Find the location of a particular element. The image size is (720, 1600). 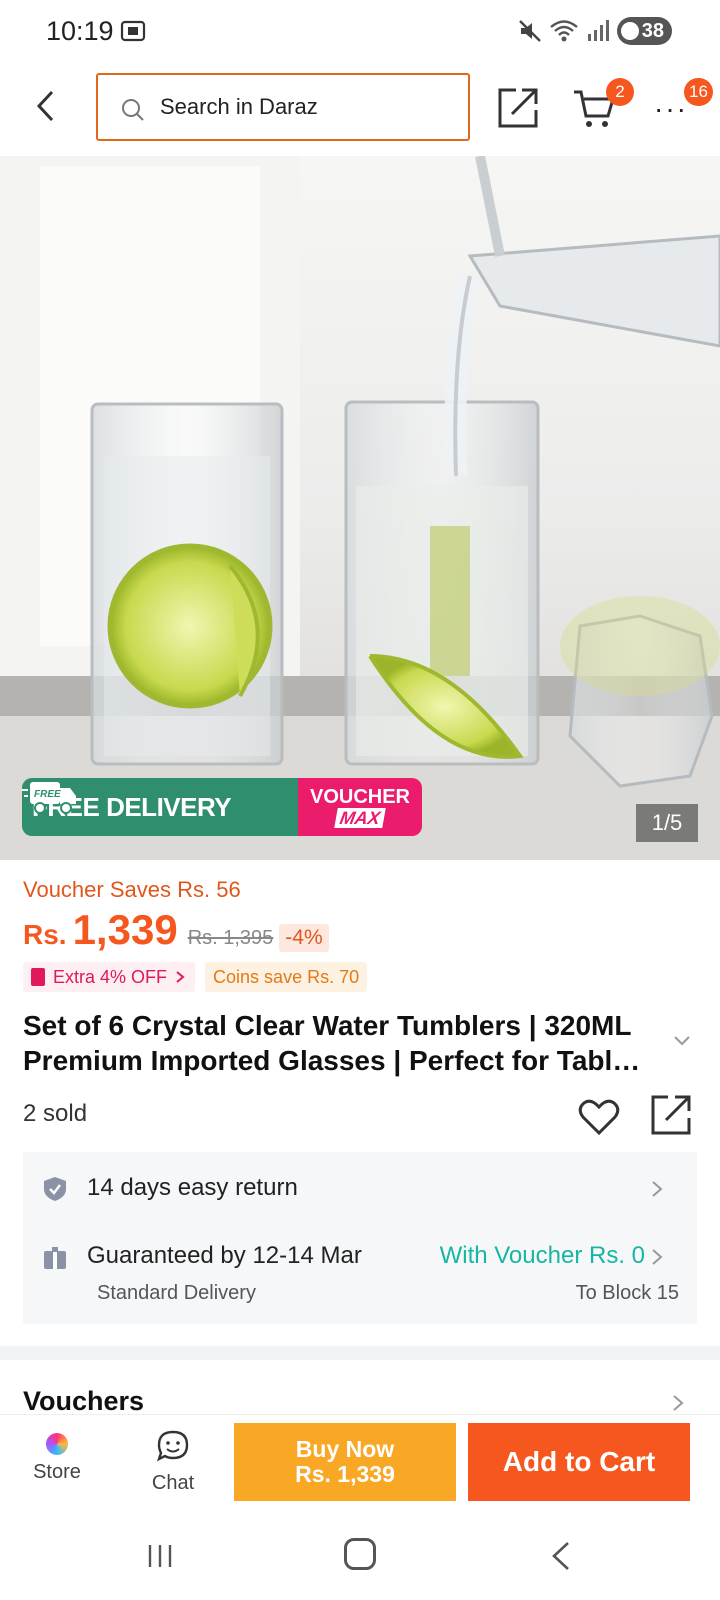

delivery-truck-icon: FREE is located at coordinates (49, 798).